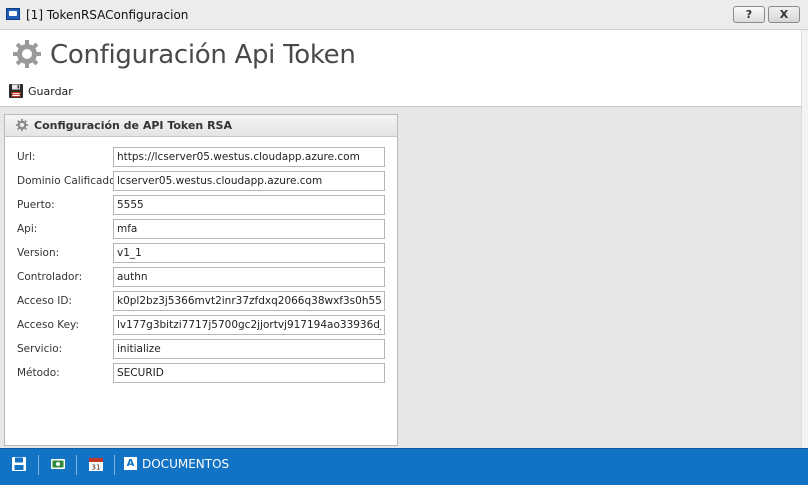 The image size is (808, 485). I want to click on controller-row: Controlador:, so click(201, 277).